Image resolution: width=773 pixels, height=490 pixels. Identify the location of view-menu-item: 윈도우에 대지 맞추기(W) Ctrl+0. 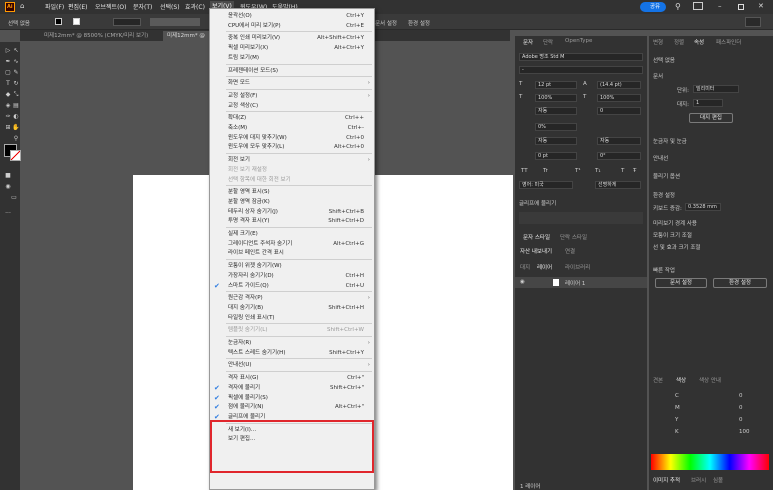
(292, 138).